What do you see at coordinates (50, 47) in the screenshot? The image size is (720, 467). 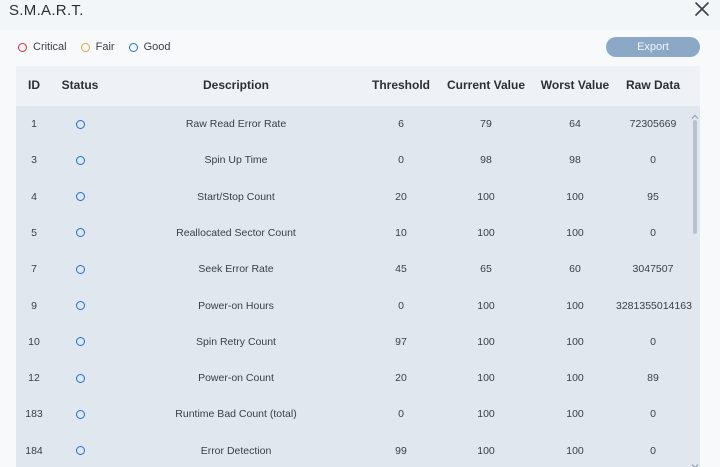 I see `legend-label: Critical` at bounding box center [50, 47].